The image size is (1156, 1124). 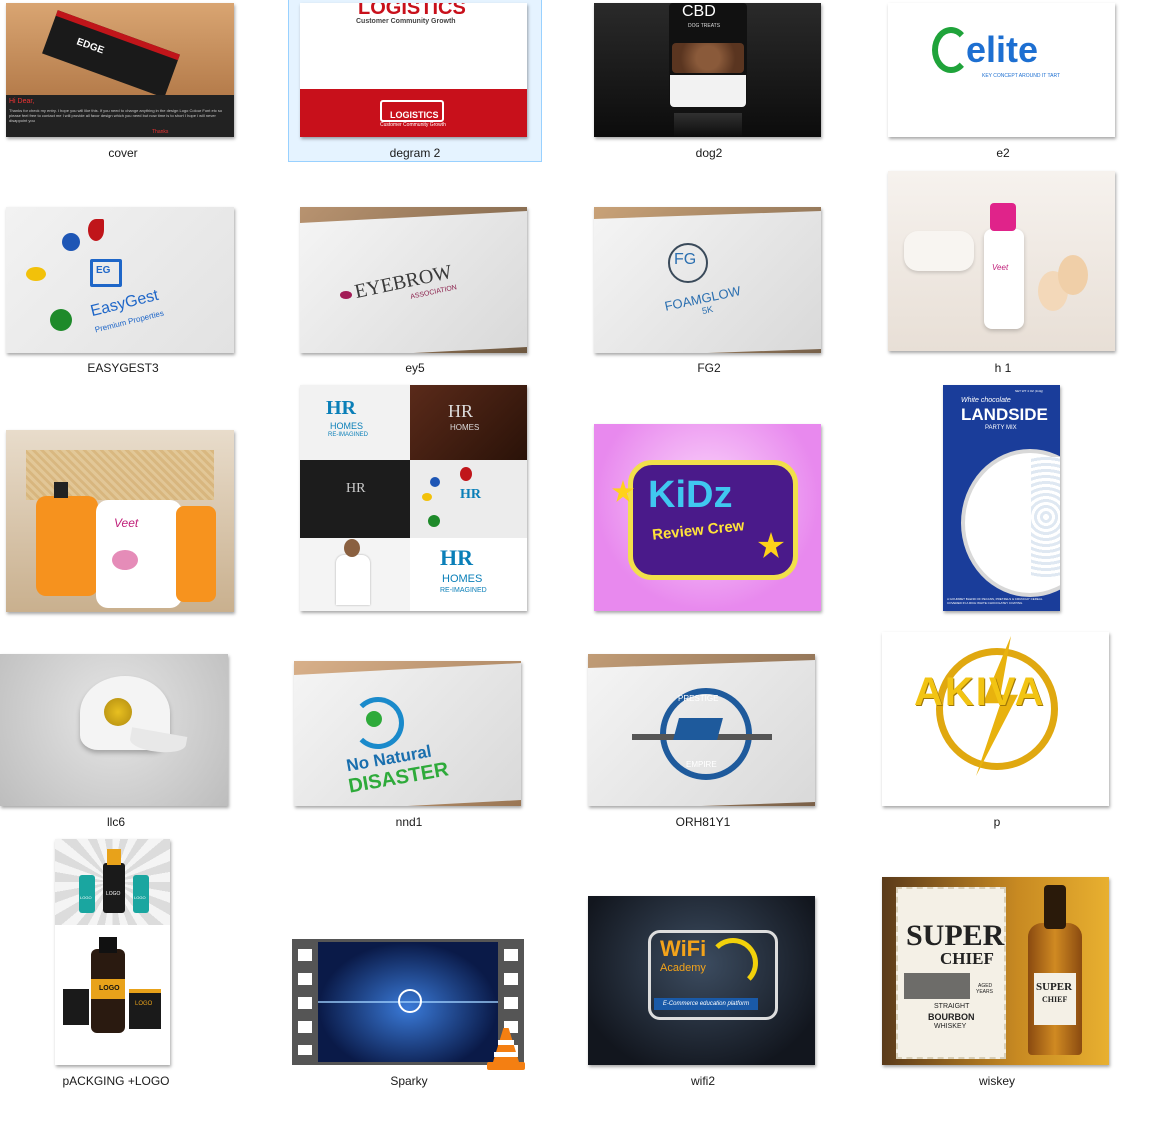 I want to click on file-item-kidz: KiDz Review Crew, so click(x=709, y=504).